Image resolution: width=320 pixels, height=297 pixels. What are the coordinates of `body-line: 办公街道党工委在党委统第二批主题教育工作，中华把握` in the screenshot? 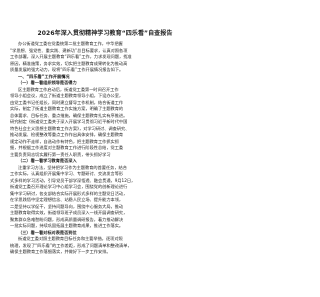 It's located at (70, 43).